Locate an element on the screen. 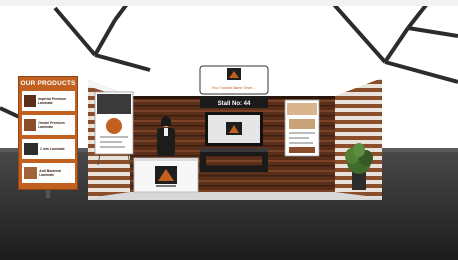 This screenshot has width=458, height=260. product-item: Imperial Premium Laminate is located at coordinates (48, 101).